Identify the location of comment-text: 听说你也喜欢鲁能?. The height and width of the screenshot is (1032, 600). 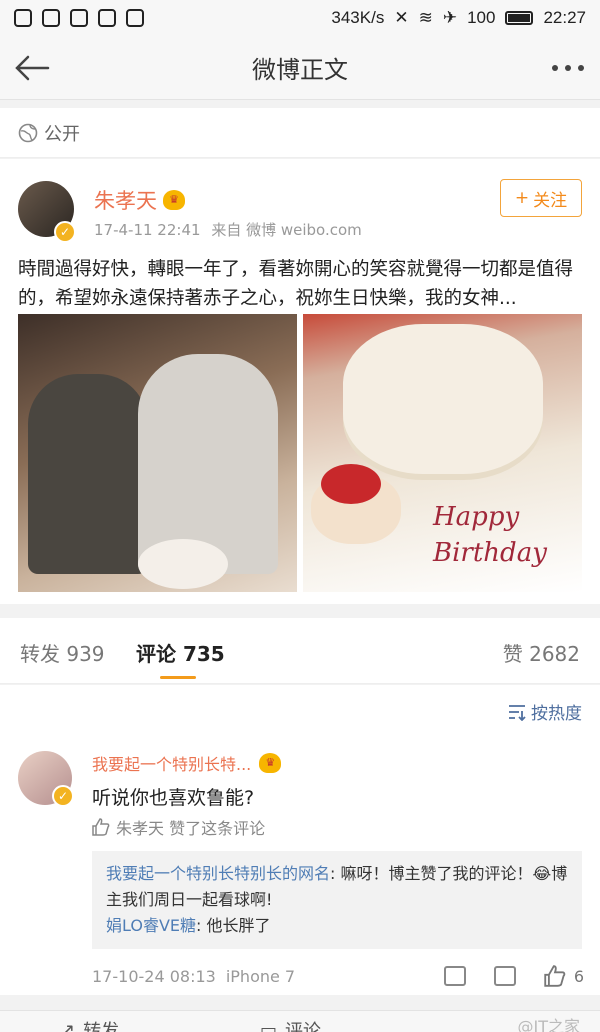
(173, 798).